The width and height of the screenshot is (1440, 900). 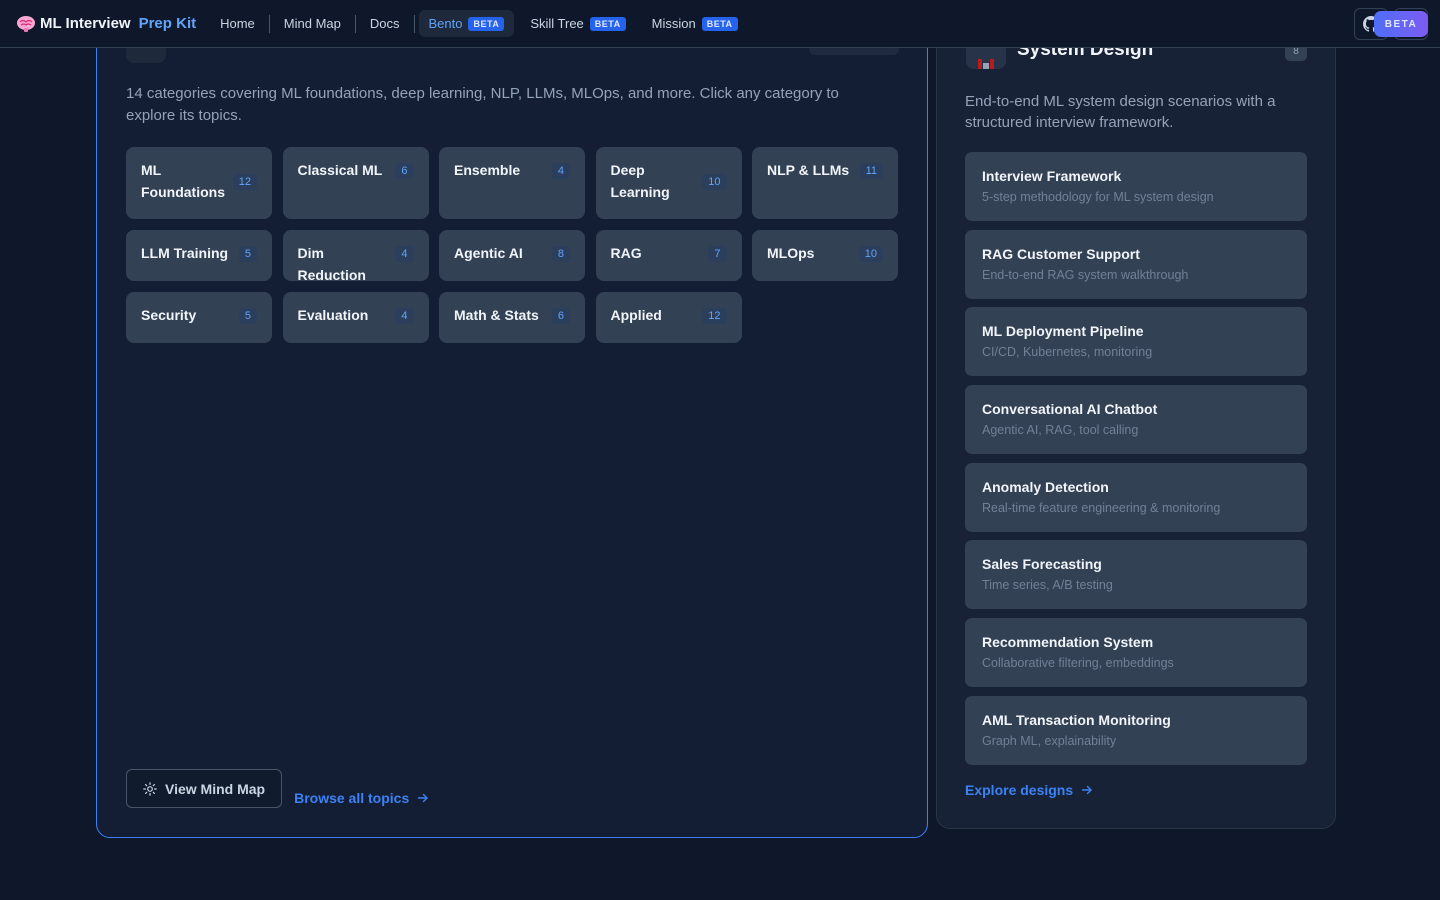 What do you see at coordinates (668, 317) in the screenshot?
I see `category-tile-applied: Applied 12` at bounding box center [668, 317].